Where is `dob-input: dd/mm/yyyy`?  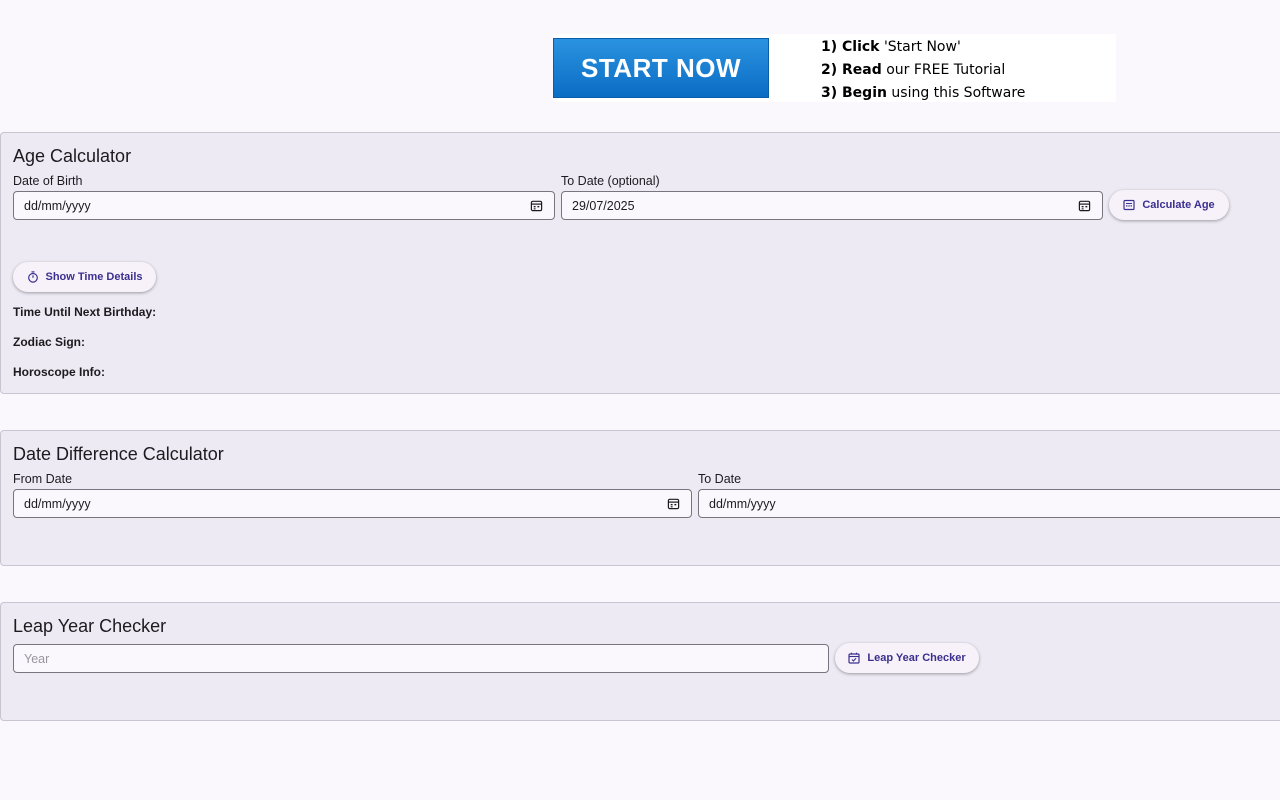 dob-input: dd/mm/yyyy is located at coordinates (284, 205).